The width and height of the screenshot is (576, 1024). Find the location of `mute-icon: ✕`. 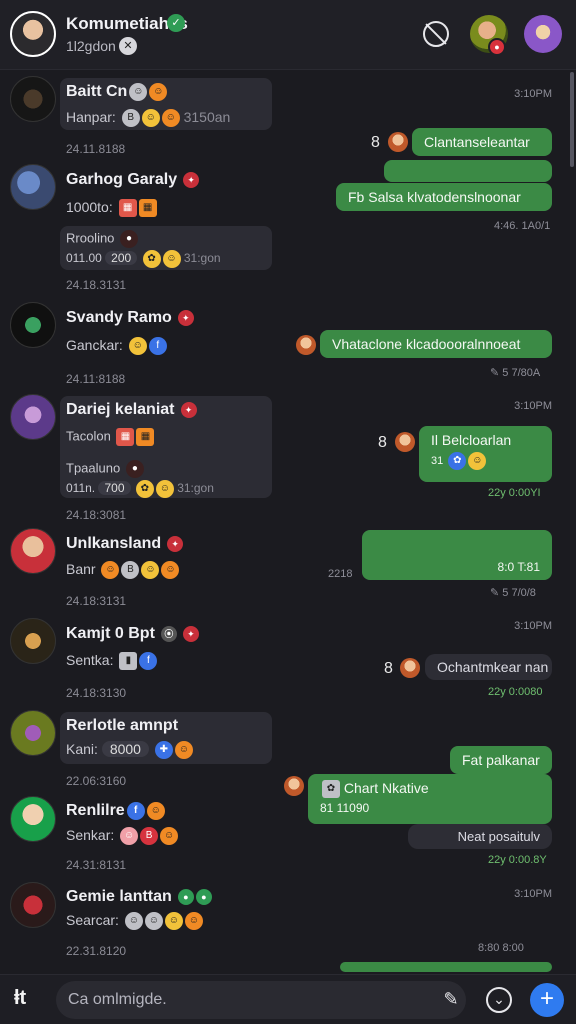

mute-icon: ✕ is located at coordinates (128, 46).